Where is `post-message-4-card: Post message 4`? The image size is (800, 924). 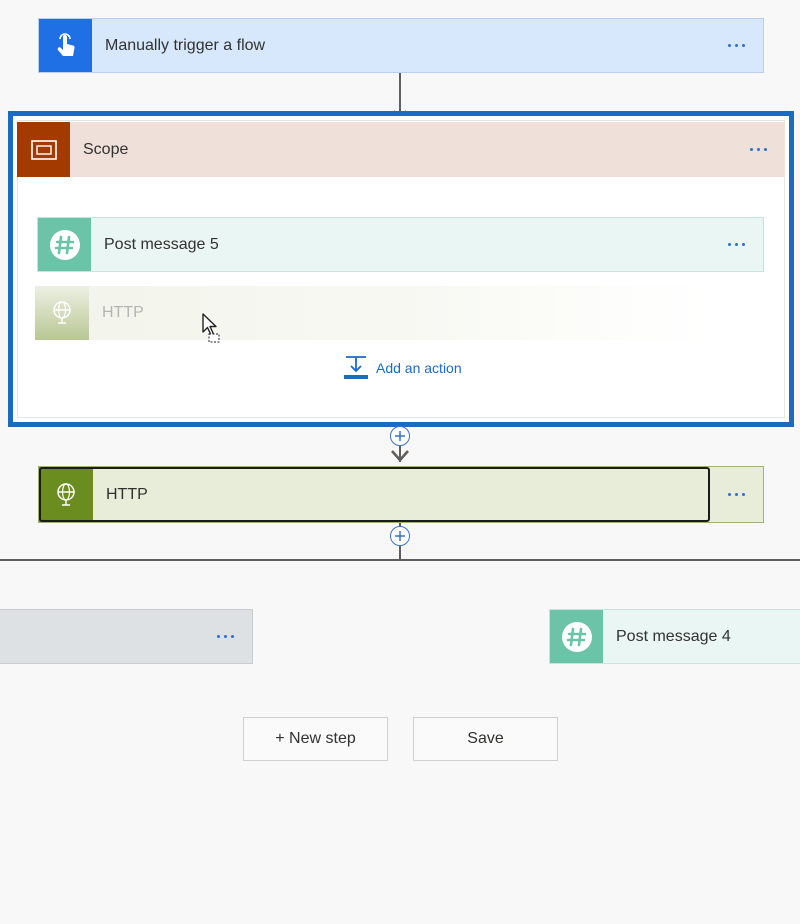
post-message-4-card: Post message 4 is located at coordinates (674, 636).